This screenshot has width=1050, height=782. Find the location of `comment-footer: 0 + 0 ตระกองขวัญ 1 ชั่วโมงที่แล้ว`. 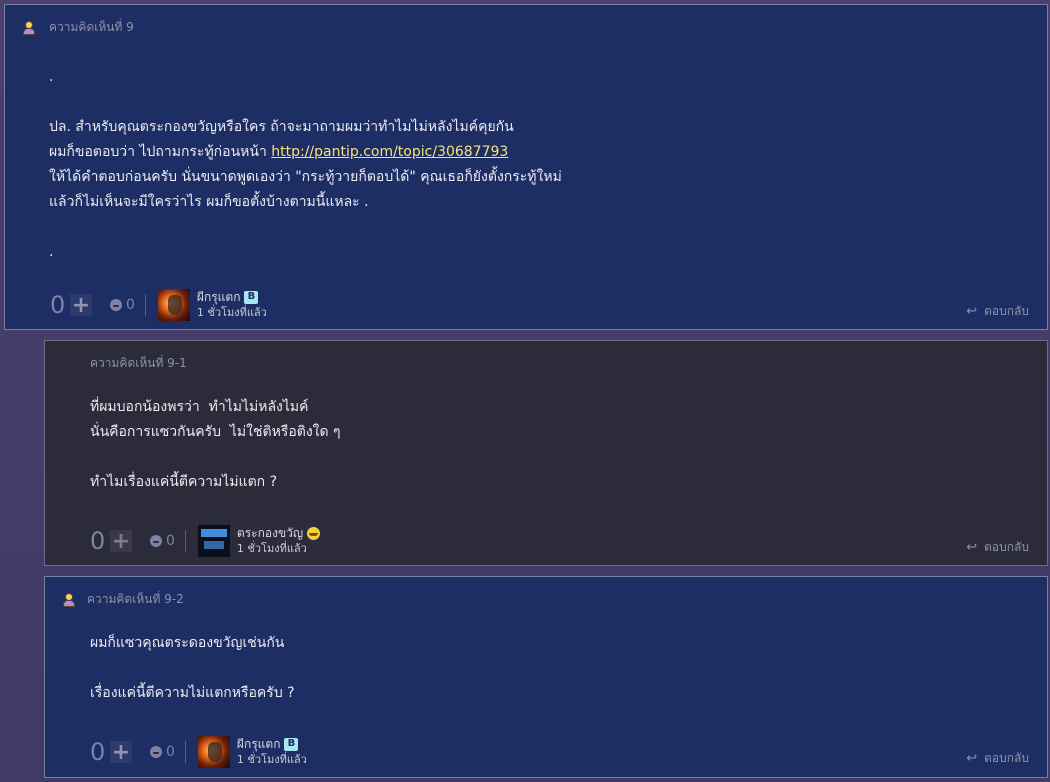

comment-footer: 0 + 0 ตระกองขวัญ 1 ชั่วโมงที่แล้ว is located at coordinates (205, 541).